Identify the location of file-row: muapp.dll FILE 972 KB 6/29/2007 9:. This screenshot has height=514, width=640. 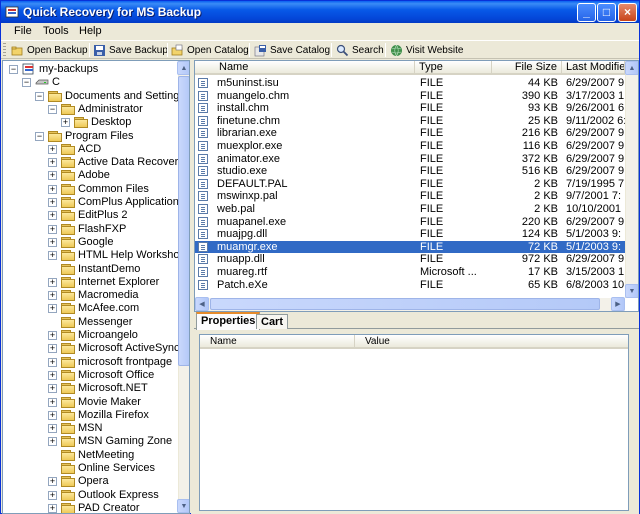
(410, 259).